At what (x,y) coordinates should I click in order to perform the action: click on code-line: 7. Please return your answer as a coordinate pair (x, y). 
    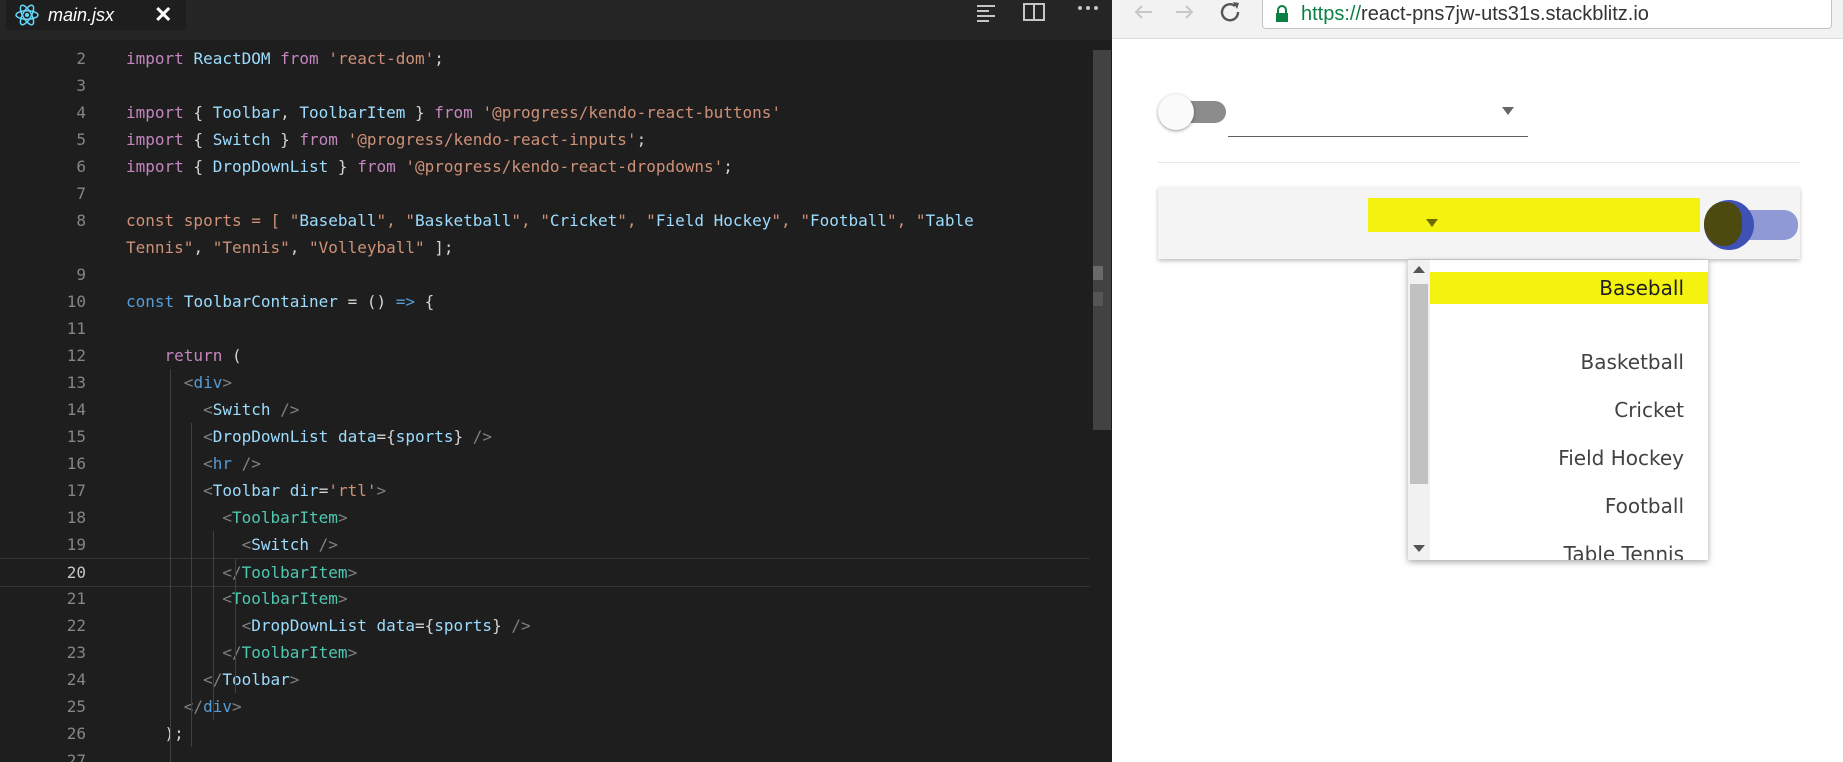
    Looking at the image, I should click on (545, 193).